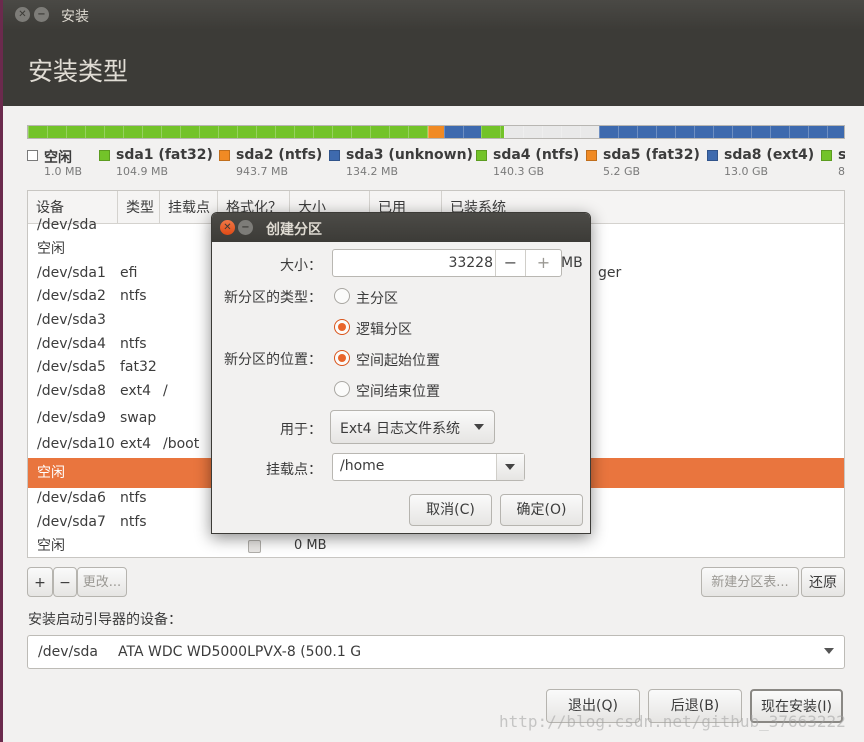 This screenshot has width=864, height=742. I want to click on primary-partition-label: 主分区, so click(377, 298).